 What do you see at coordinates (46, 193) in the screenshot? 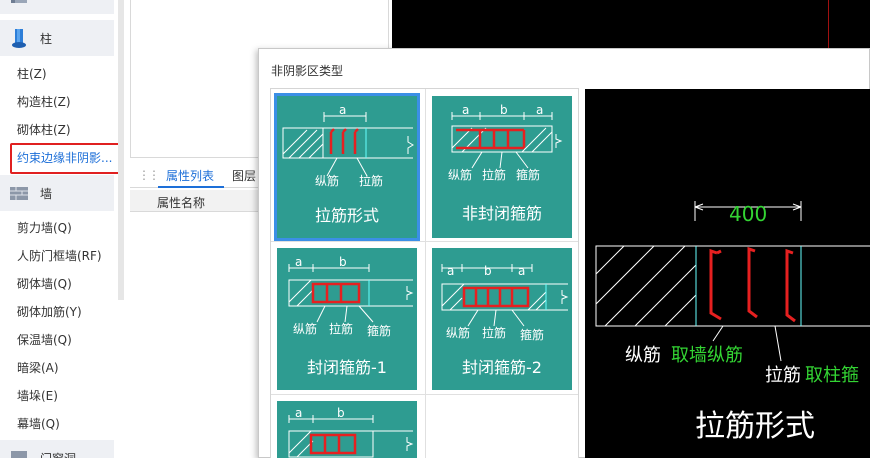
I see `sidebar-category-label: 墙` at bounding box center [46, 193].